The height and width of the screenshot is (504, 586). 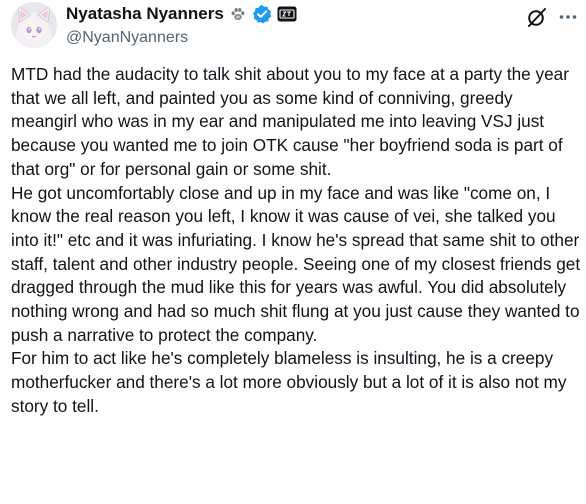 What do you see at coordinates (262, 14) in the screenshot?
I see `verified-badge-icon` at bounding box center [262, 14].